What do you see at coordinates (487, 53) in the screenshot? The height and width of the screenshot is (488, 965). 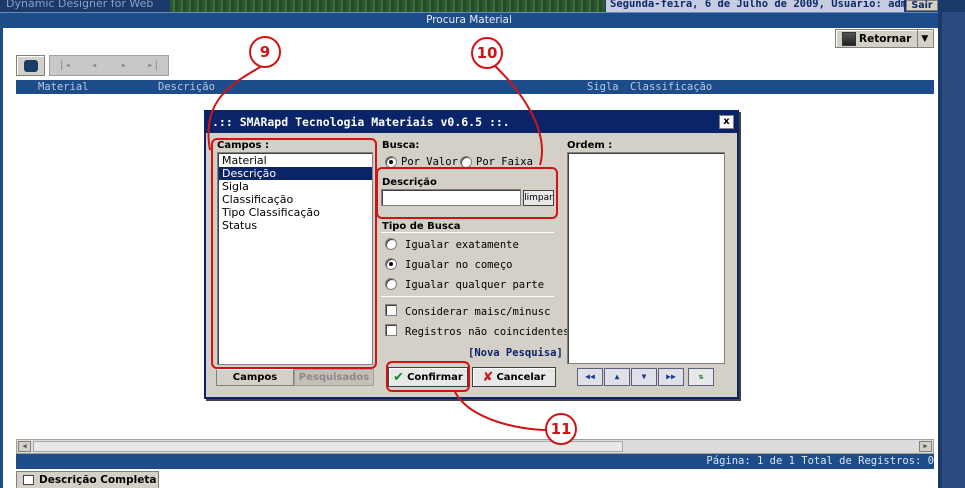 I see `callout-10: 10` at bounding box center [487, 53].